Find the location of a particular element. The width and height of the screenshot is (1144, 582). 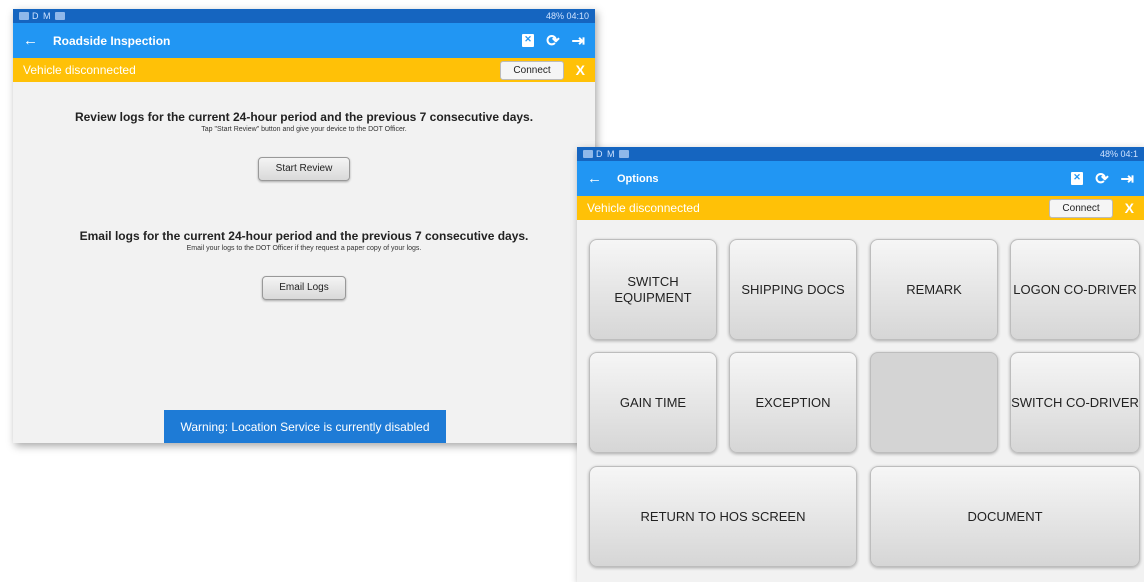

return-to-hos-screen-button: RETURN TO HOS SCREEN is located at coordinates (723, 516).